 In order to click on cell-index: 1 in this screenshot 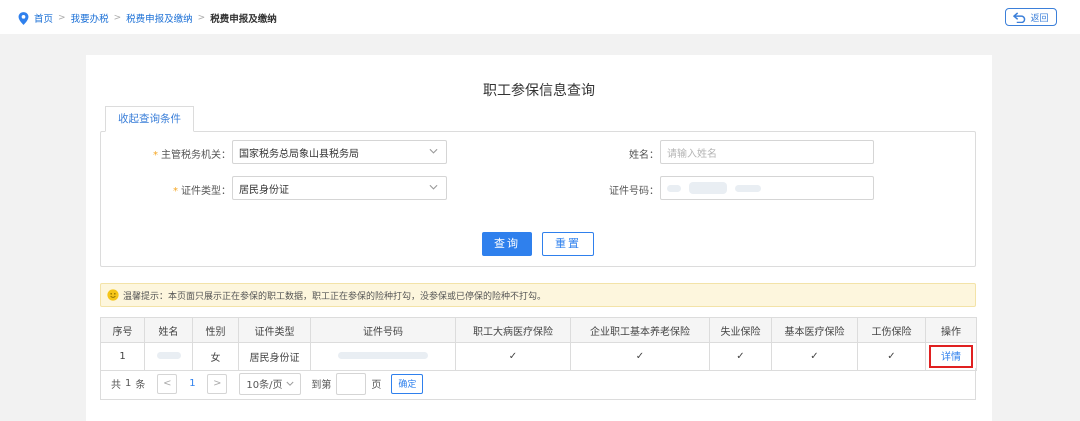, I will do `click(122, 356)`.